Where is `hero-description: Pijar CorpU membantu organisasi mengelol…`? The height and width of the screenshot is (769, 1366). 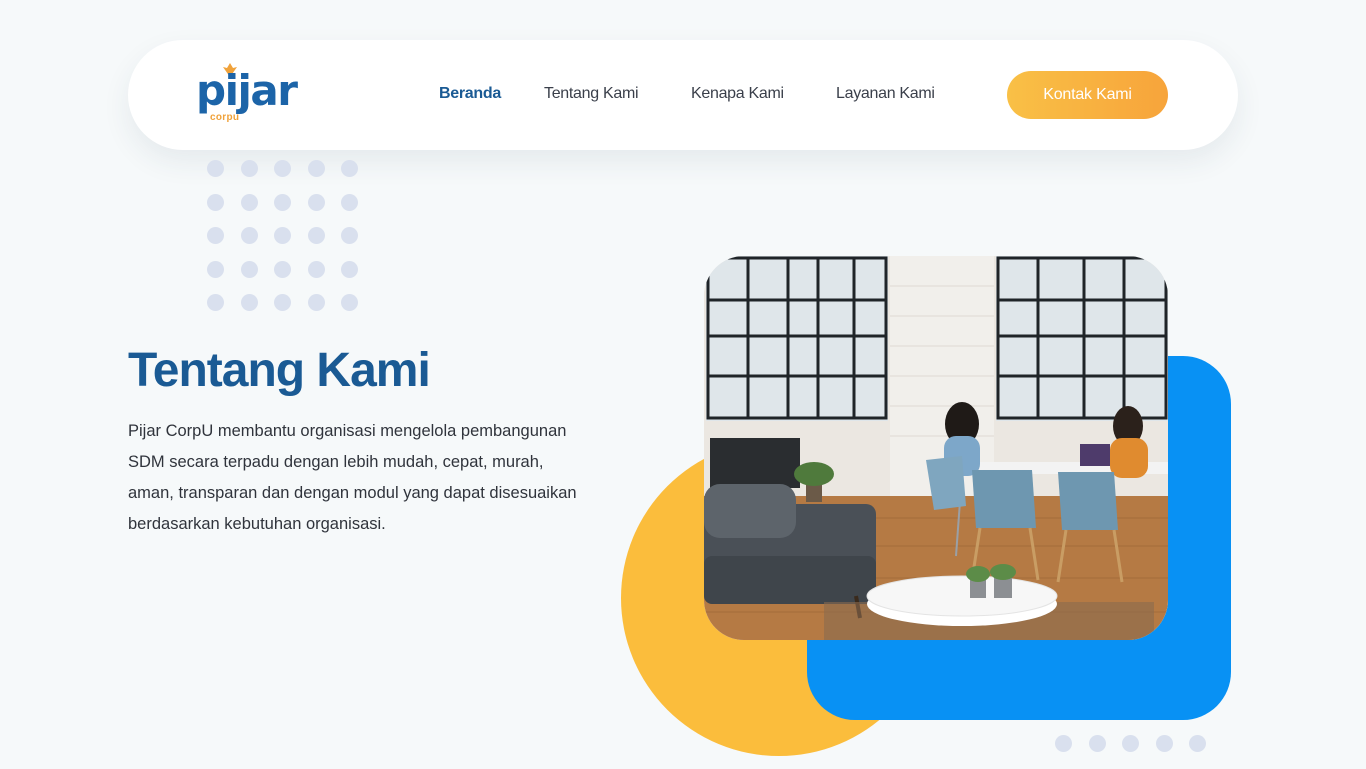 hero-description: Pijar CorpU membantu organisasi mengelol… is located at coordinates (352, 477).